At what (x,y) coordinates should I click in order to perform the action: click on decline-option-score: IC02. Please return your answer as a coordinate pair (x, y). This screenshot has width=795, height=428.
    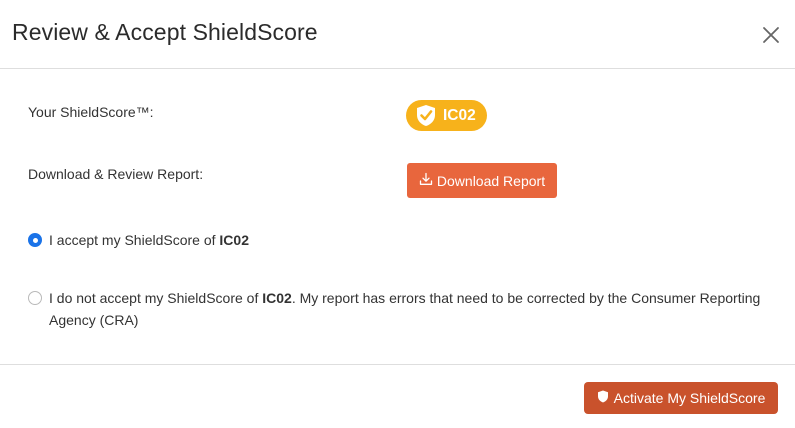
    Looking at the image, I should click on (277, 298).